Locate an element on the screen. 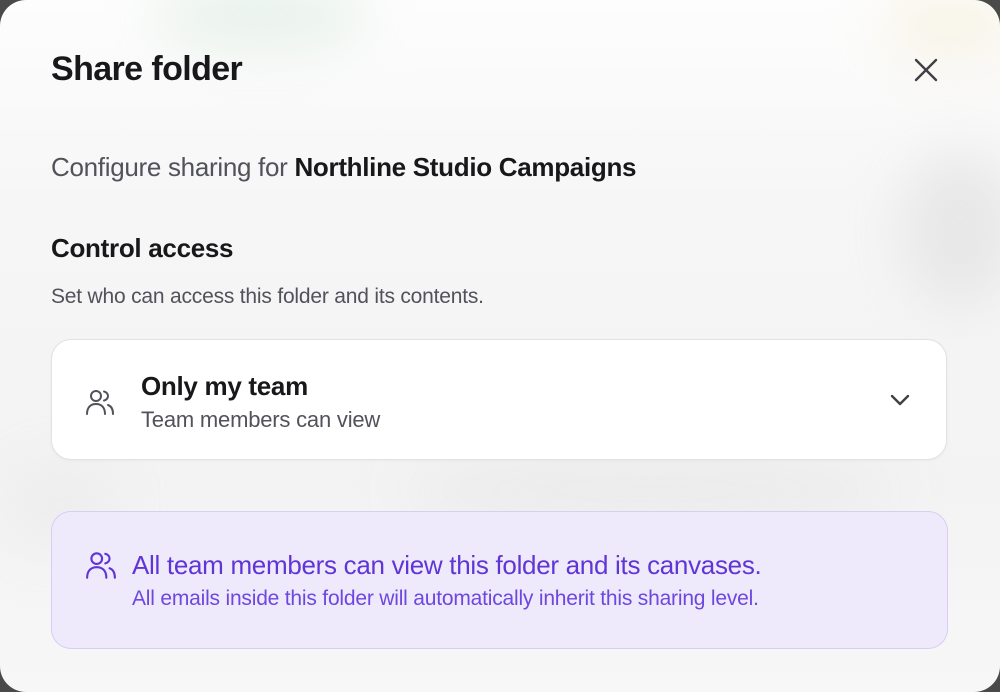  close-icon is located at coordinates (926, 70).